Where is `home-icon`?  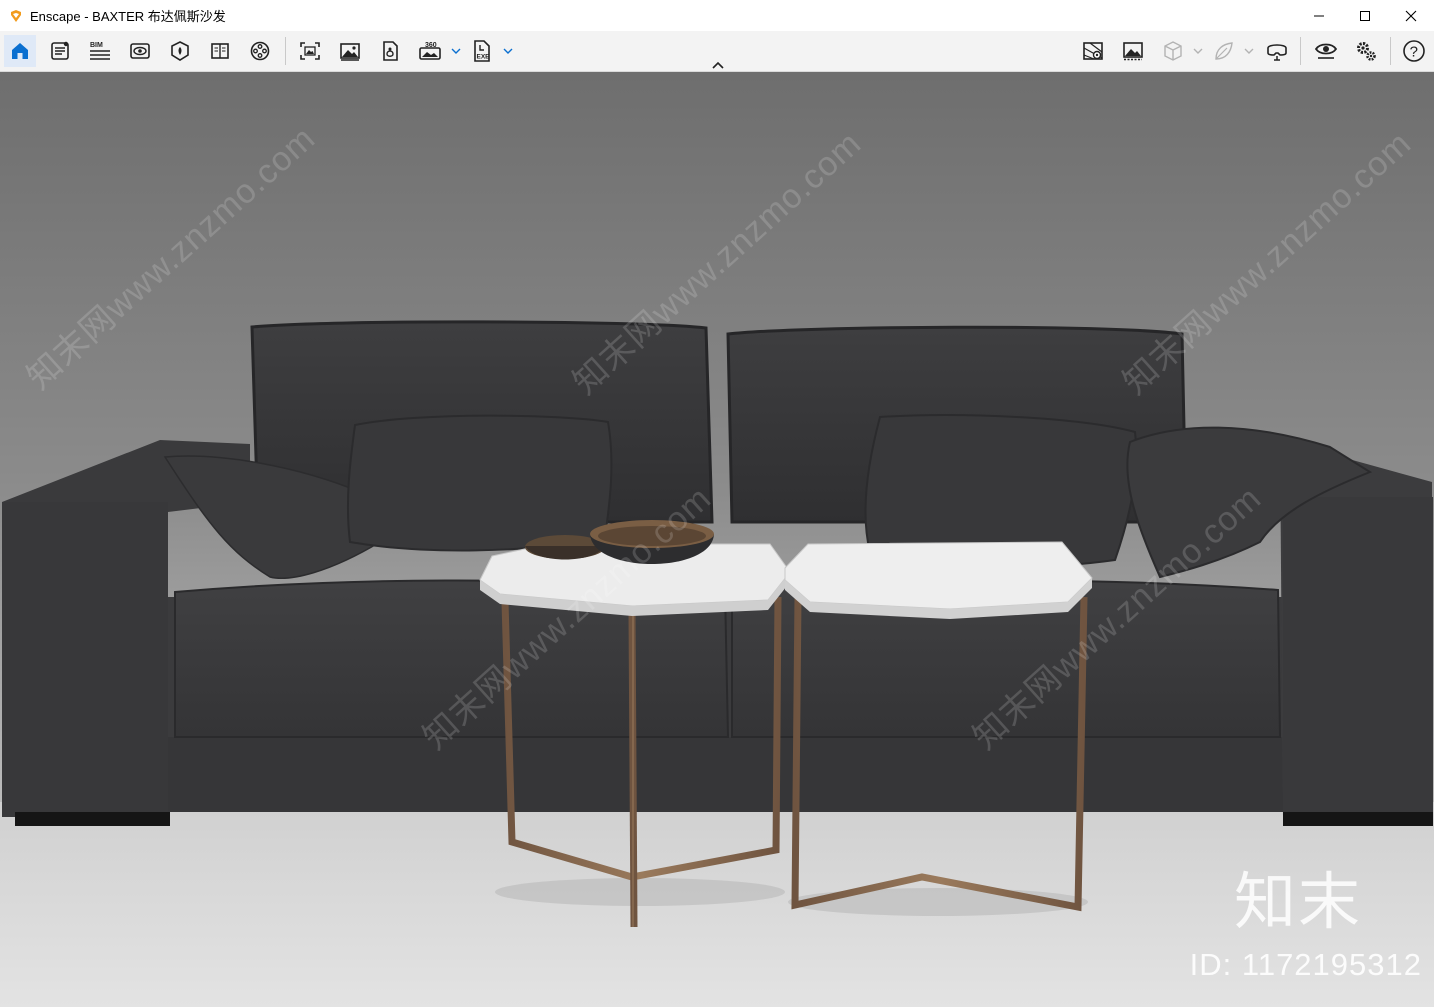 home-icon is located at coordinates (20, 51).